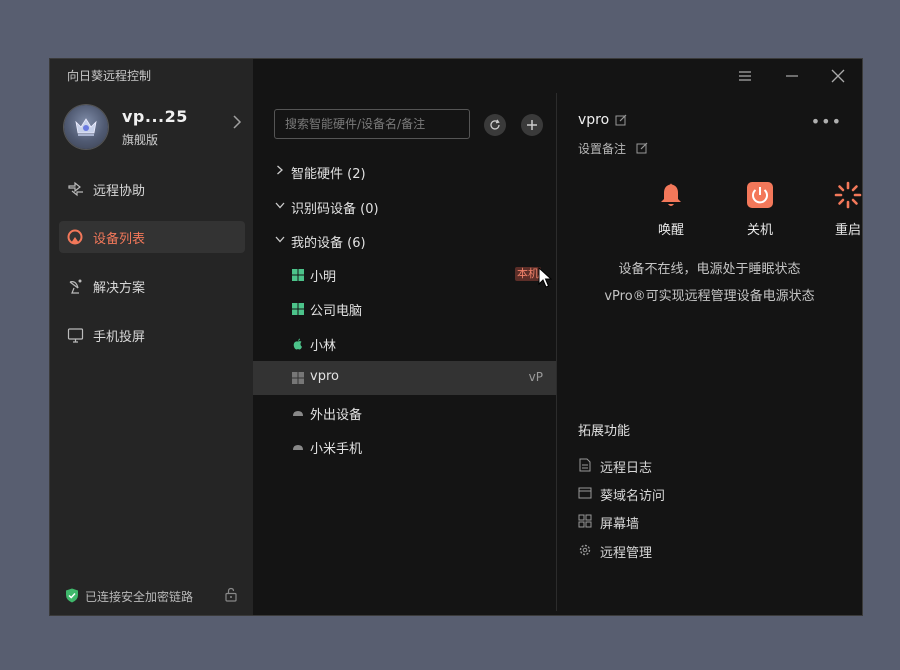 This screenshot has height=670, width=900. I want to click on ext-domain-access: 葵域名访问, so click(678, 493).